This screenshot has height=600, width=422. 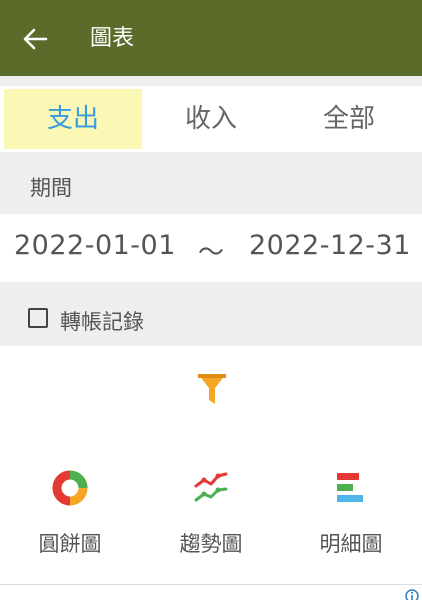 I want to click on trend-chart-icon, so click(x=211, y=487).